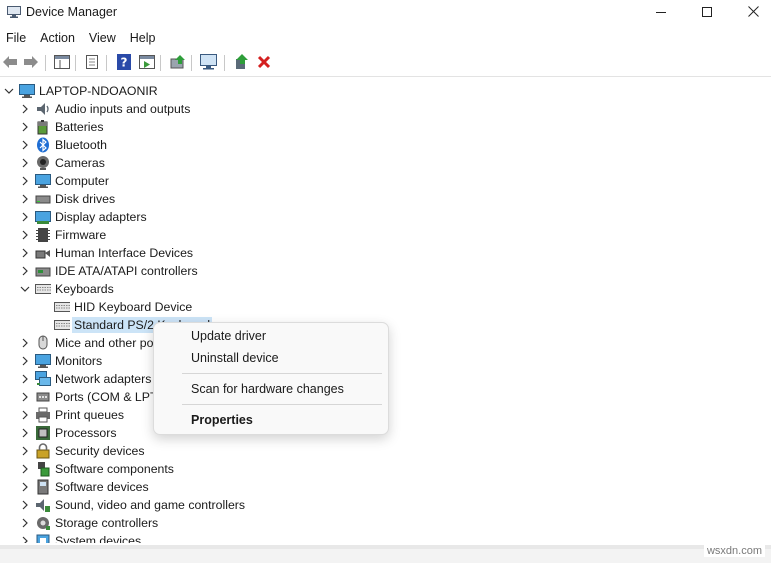 The height and width of the screenshot is (563, 771). I want to click on run-view-button, so click(147, 63).